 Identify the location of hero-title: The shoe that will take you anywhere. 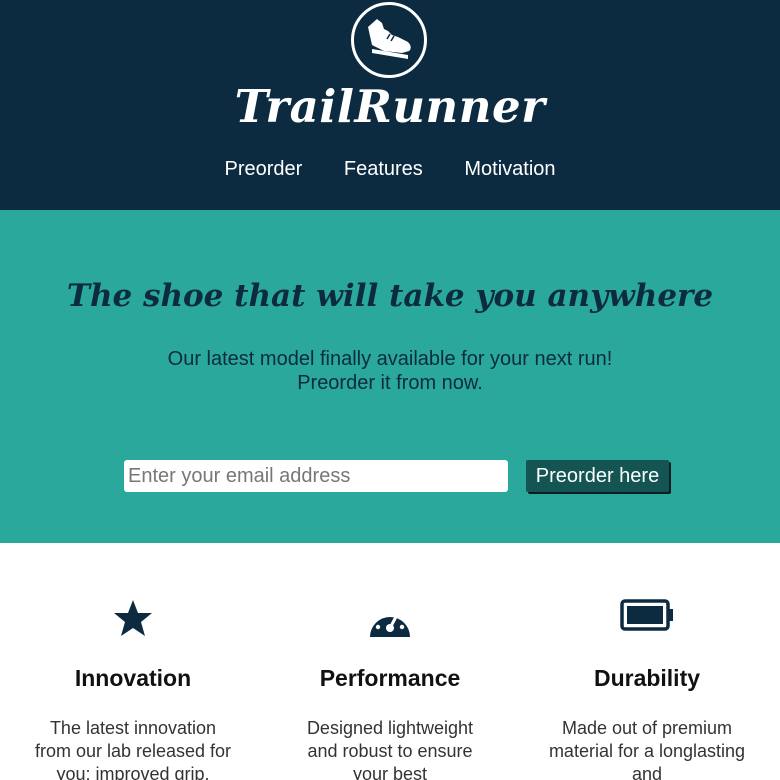
(390, 296).